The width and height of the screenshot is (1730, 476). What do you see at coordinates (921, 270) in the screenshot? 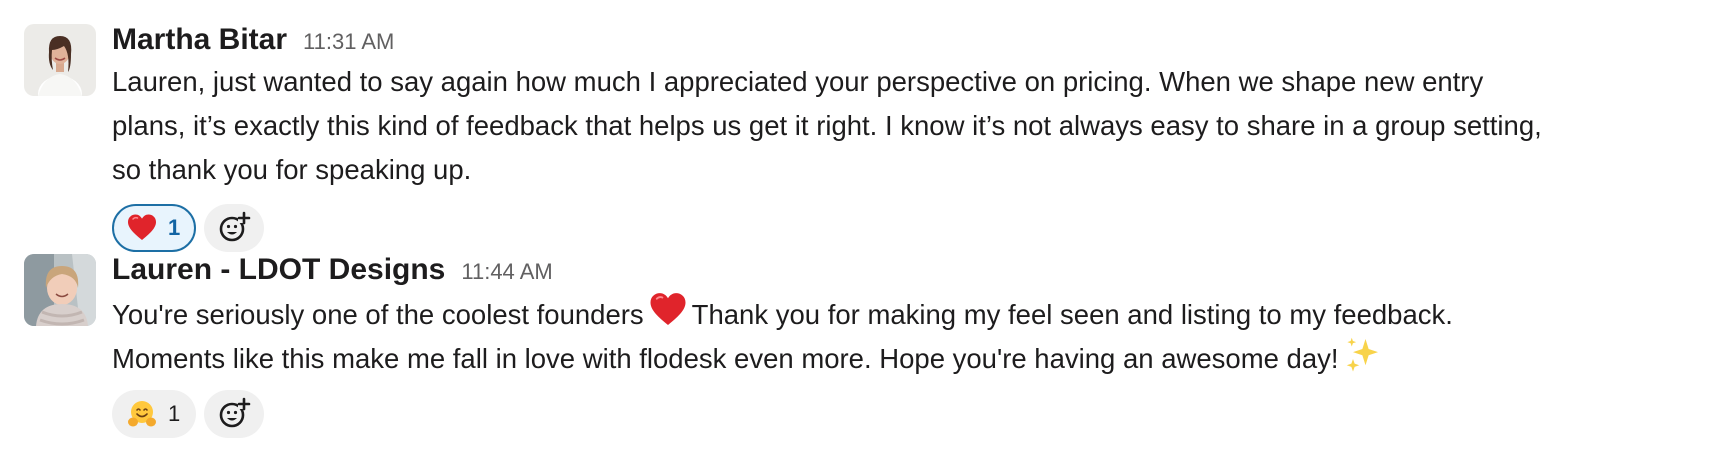
I see `message-header: Lauren - LDOT Designs 11:44 AM` at bounding box center [921, 270].